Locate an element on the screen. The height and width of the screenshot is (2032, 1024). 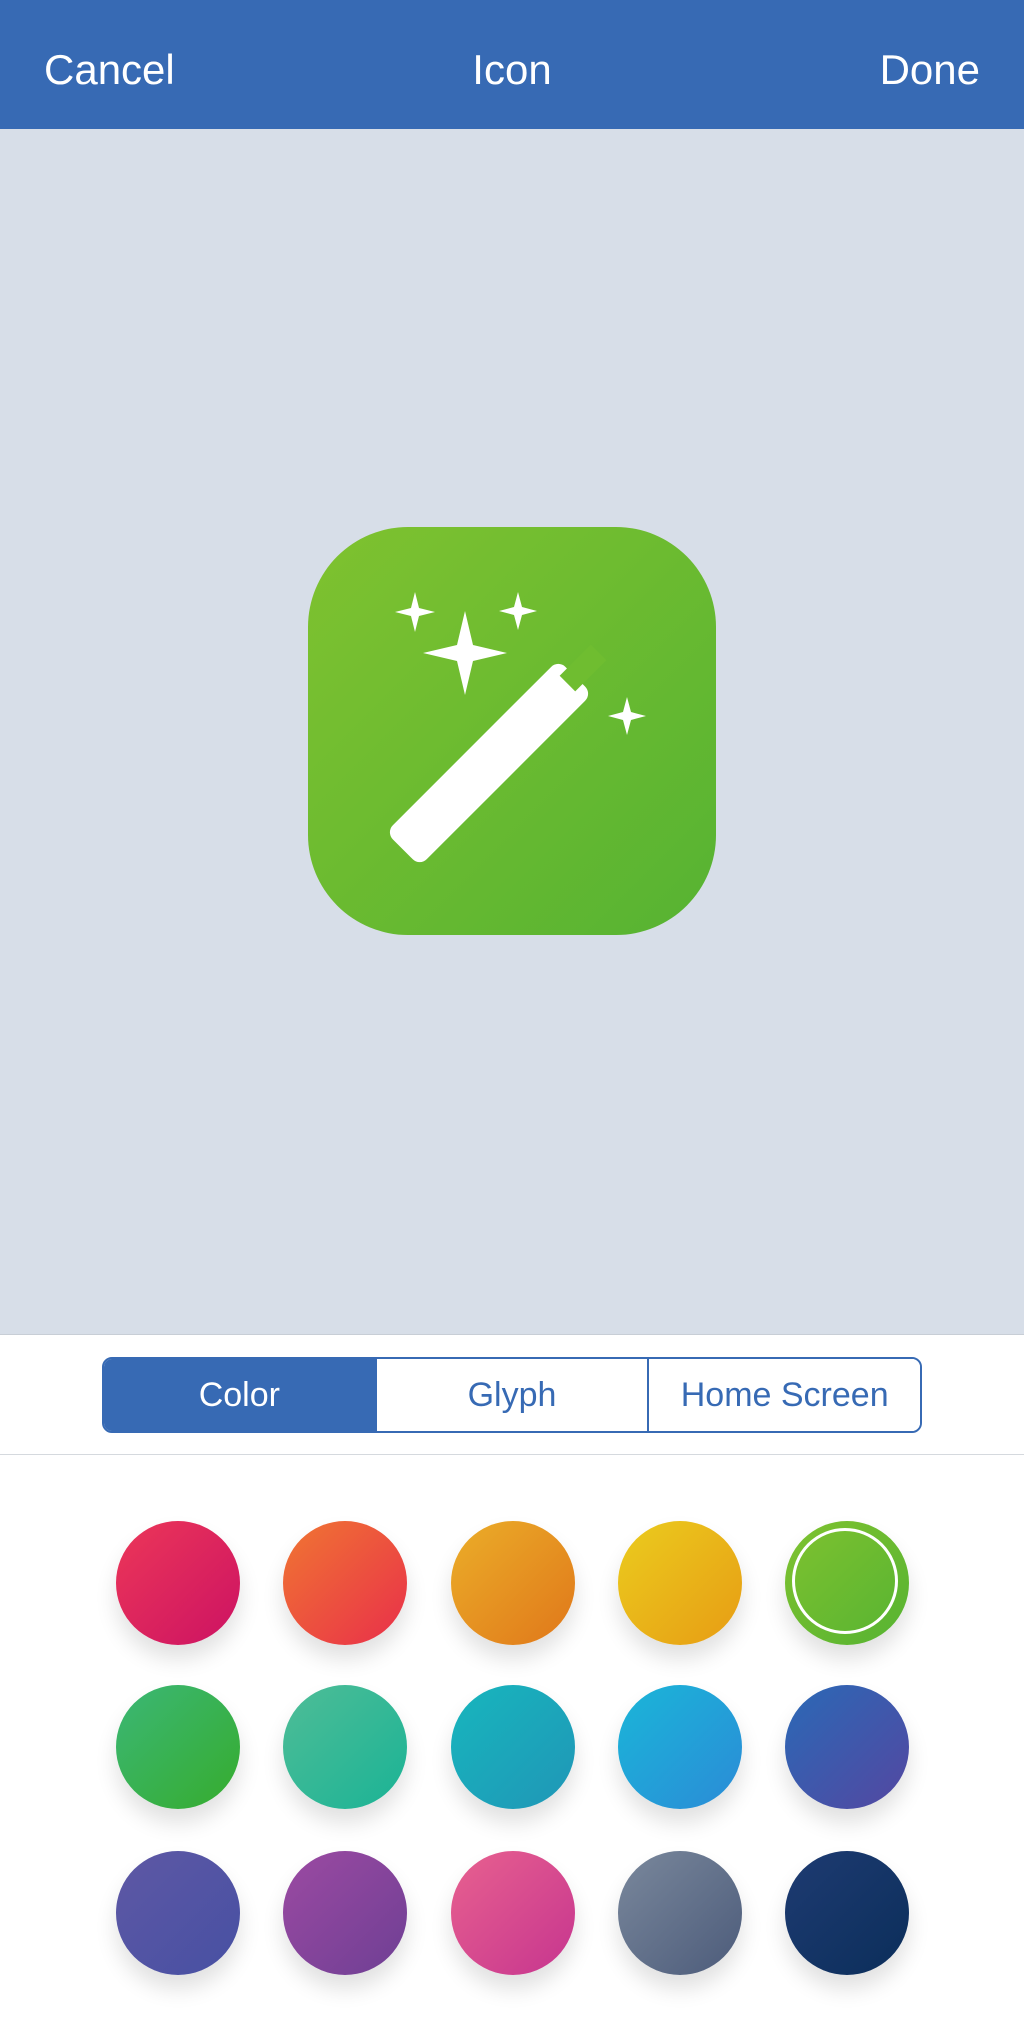
color-swatch-teal is located at coordinates (345, 1747).